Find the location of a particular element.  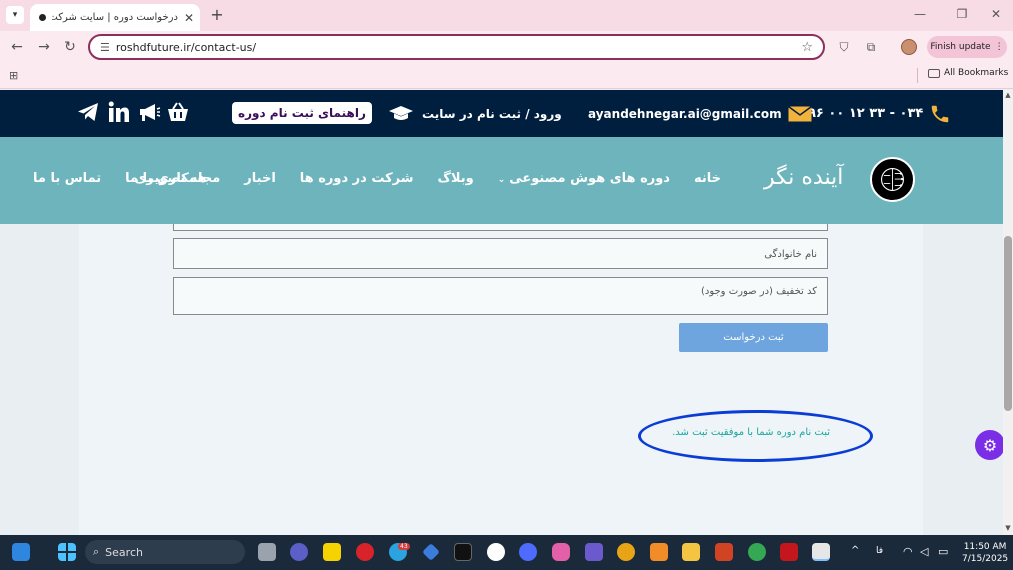

gear-icon: ⚙ is located at coordinates (990, 445).